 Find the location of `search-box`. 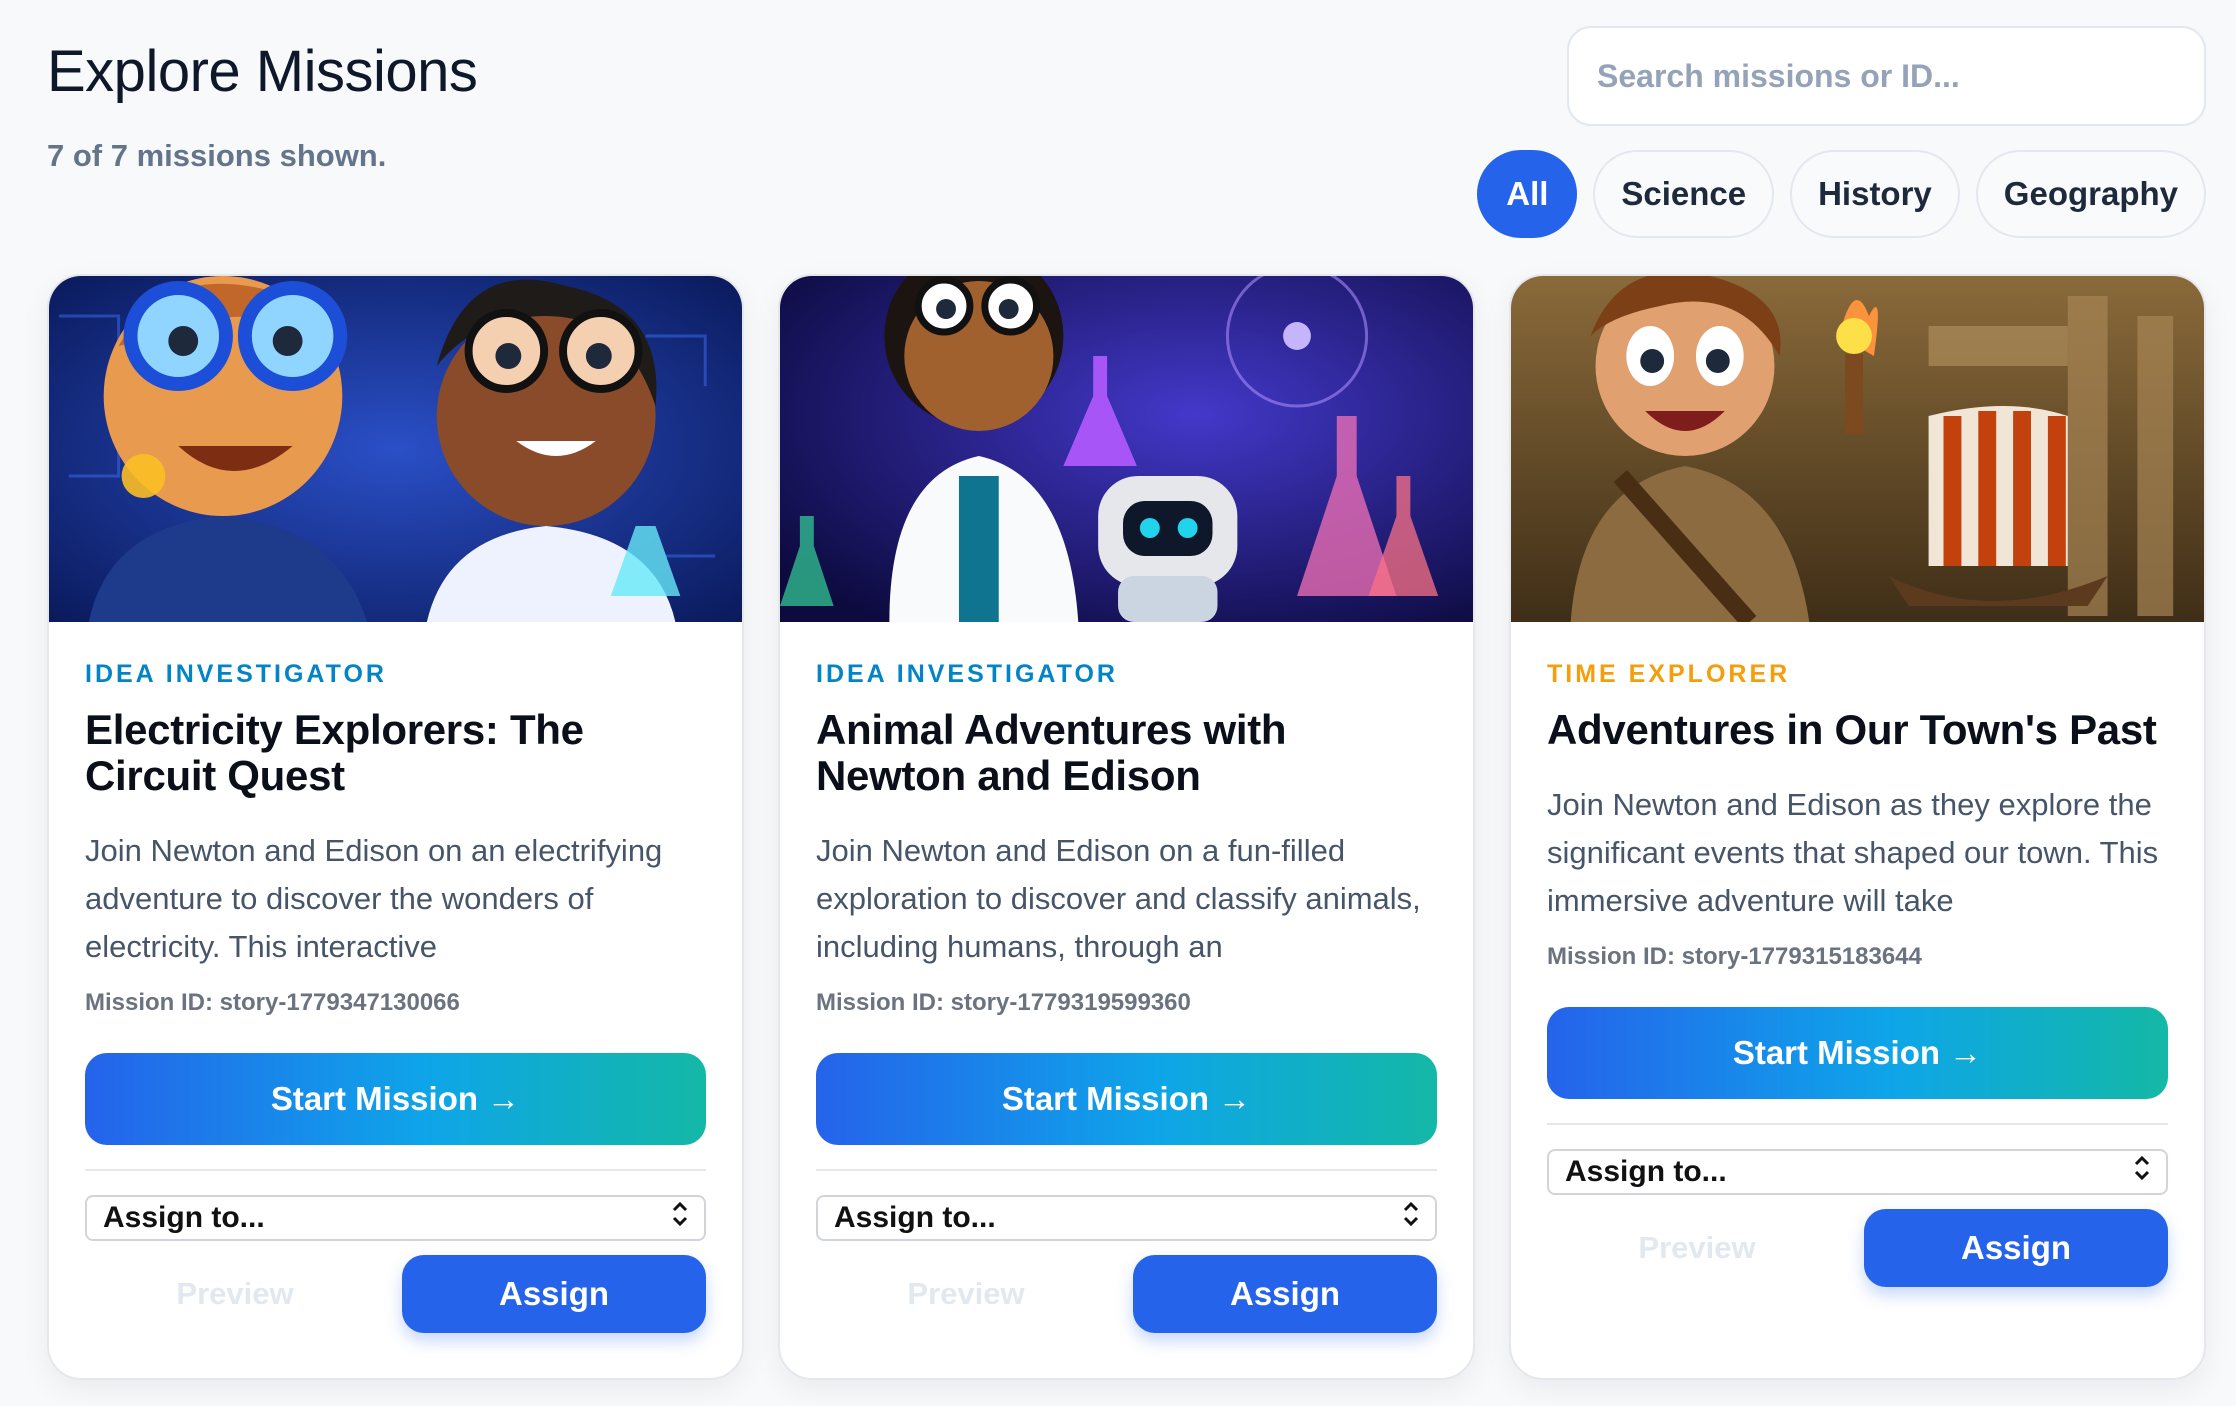

search-box is located at coordinates (1886, 76).